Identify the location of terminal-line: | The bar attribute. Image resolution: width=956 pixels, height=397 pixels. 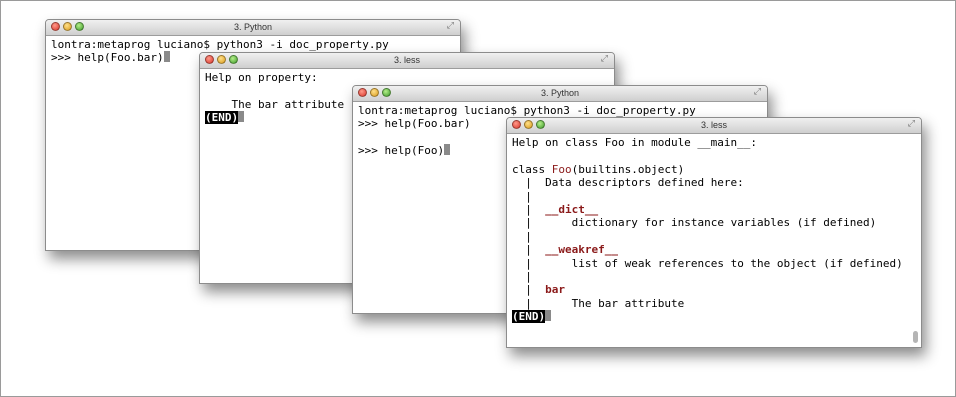
(714, 303).